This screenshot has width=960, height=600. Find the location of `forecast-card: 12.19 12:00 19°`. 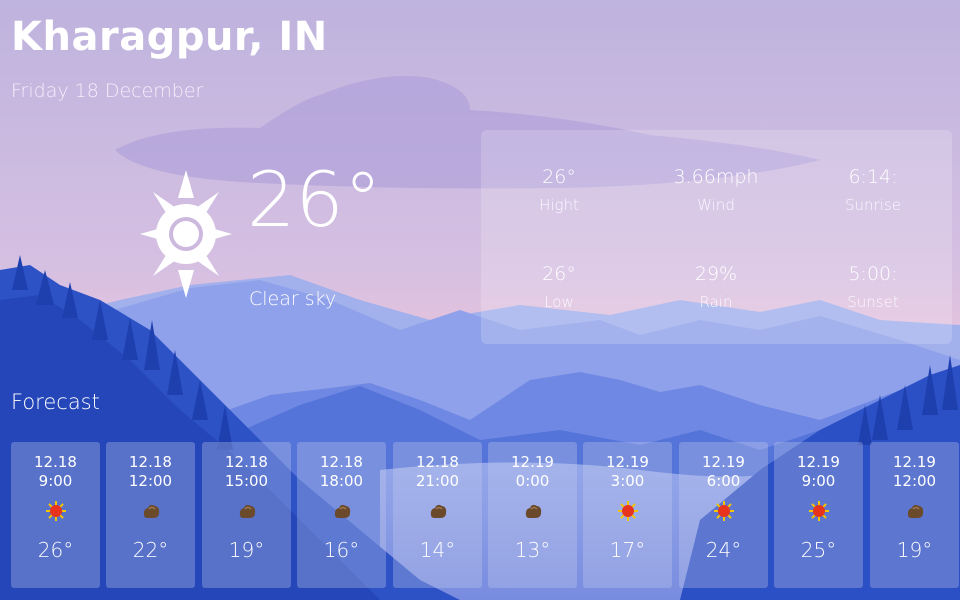

forecast-card: 12.19 12:00 19° is located at coordinates (914, 515).